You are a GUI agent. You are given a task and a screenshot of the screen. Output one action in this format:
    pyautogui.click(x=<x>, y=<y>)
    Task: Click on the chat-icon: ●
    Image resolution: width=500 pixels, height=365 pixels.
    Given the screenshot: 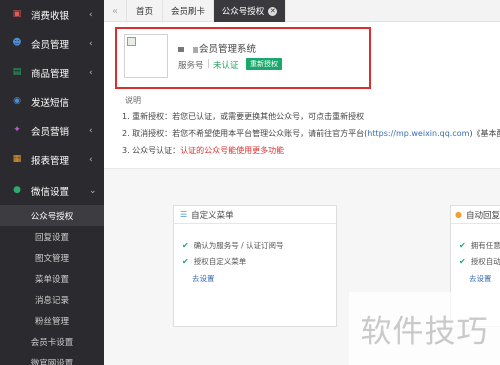 What is the action you would take?
    pyautogui.click(x=458, y=214)
    